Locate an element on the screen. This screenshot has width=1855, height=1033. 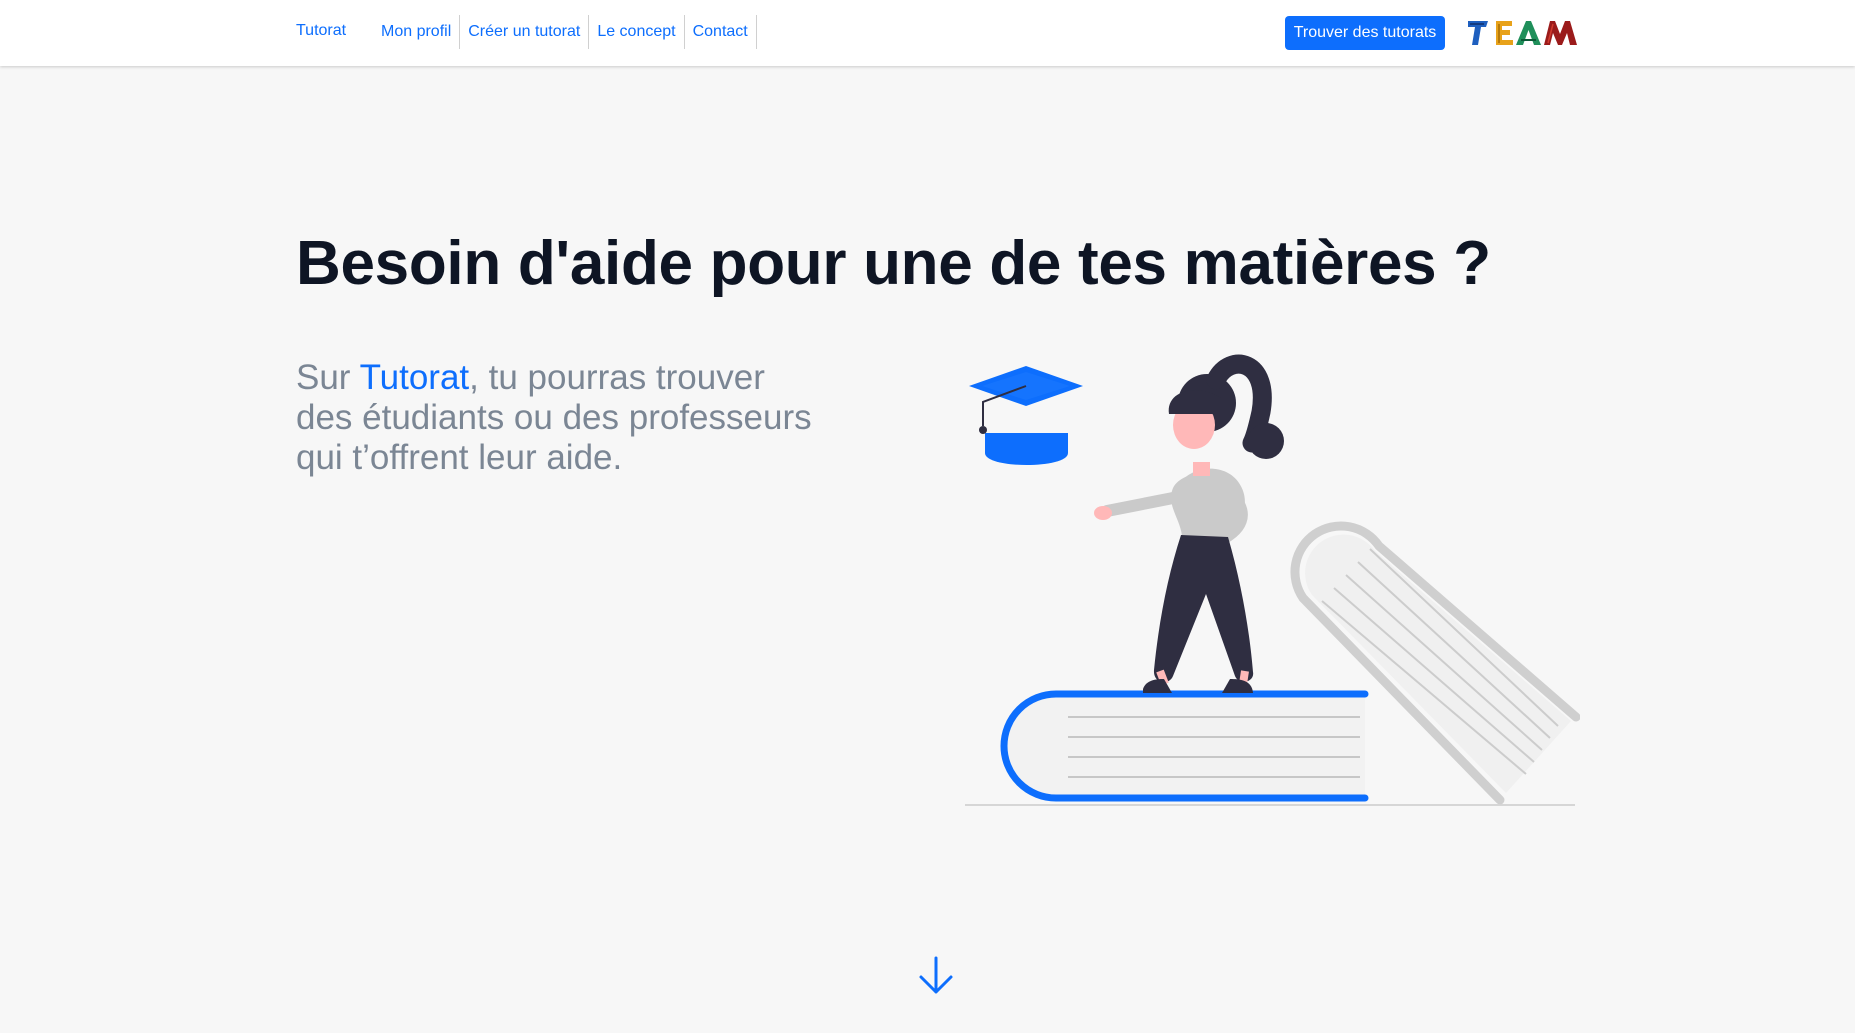
hero-title: Besoin d'aide pour une de tes matières ? is located at coordinates (893, 263).